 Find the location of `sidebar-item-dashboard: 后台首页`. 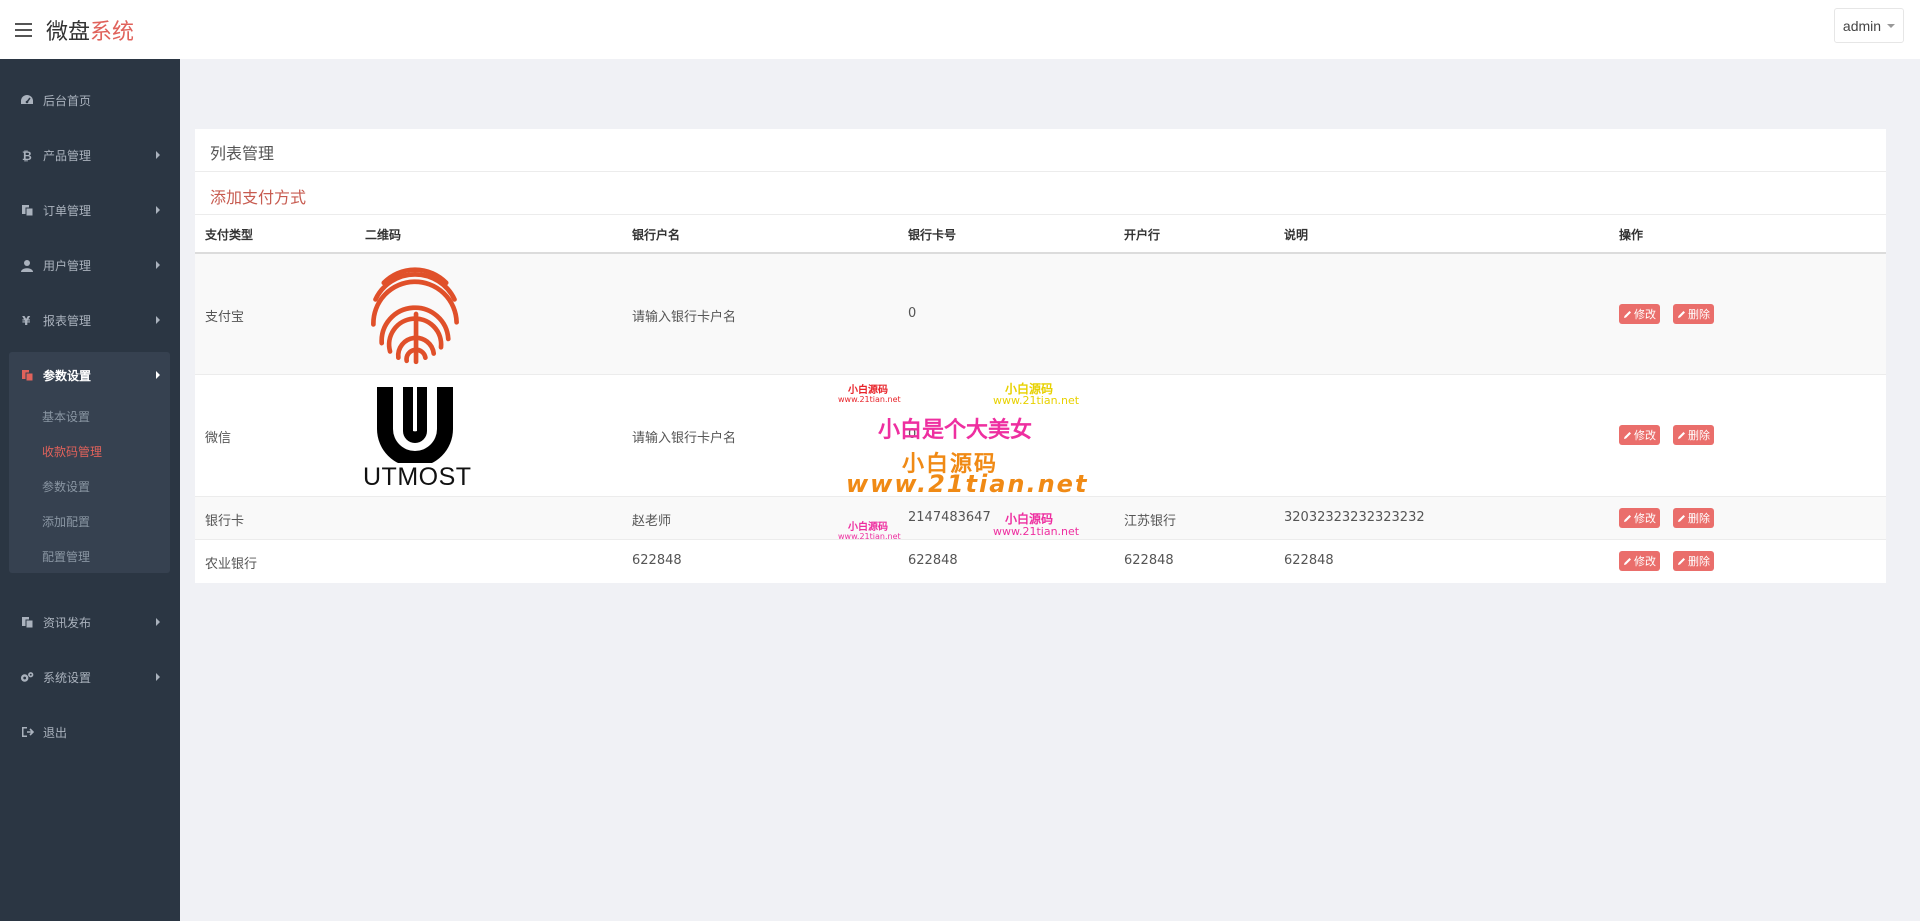

sidebar-item-dashboard: 后台首页 is located at coordinates (90, 100).